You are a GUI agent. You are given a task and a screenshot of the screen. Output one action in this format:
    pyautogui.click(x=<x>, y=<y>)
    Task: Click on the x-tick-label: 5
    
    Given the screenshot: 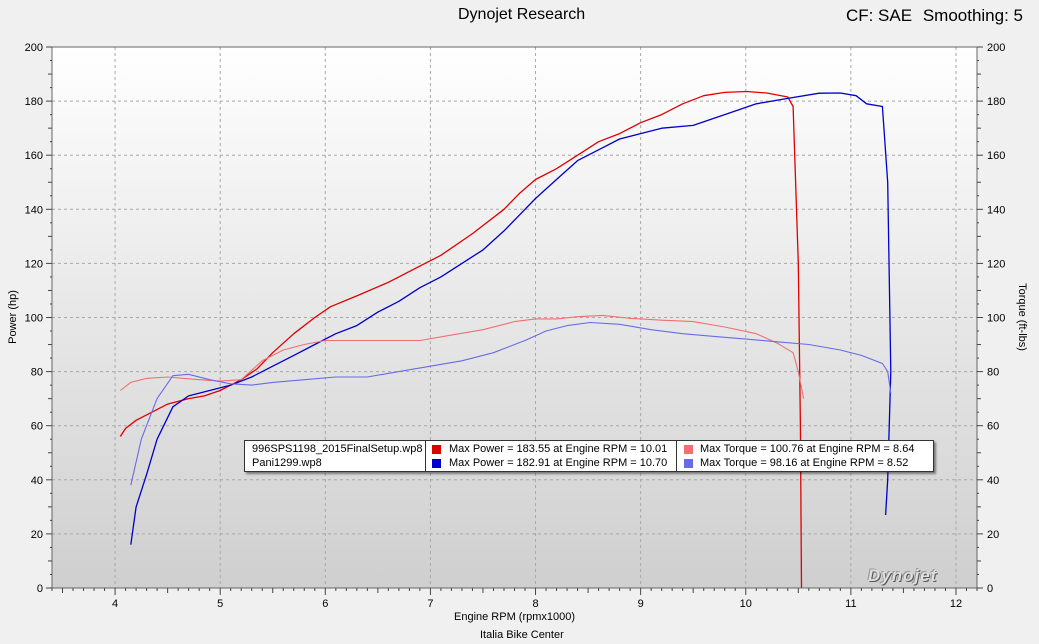 What is the action you would take?
    pyautogui.click(x=220, y=604)
    